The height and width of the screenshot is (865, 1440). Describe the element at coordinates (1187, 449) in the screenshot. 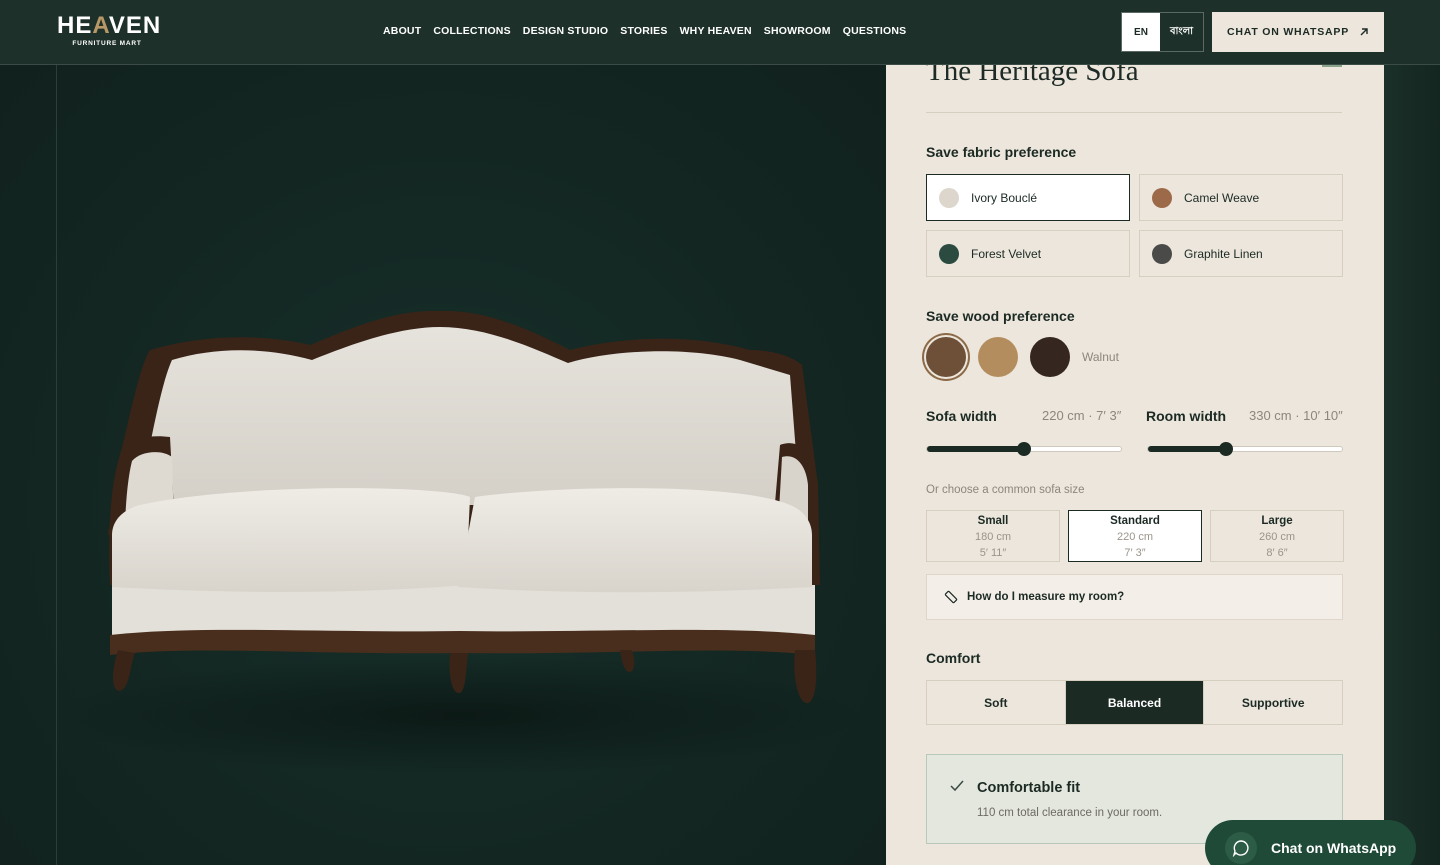

I see `room-width-fill` at that location.